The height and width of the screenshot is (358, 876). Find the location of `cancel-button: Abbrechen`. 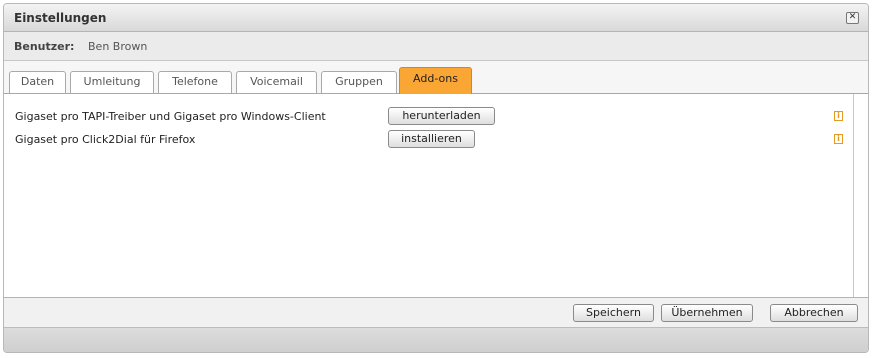

cancel-button: Abbrechen is located at coordinates (814, 313).